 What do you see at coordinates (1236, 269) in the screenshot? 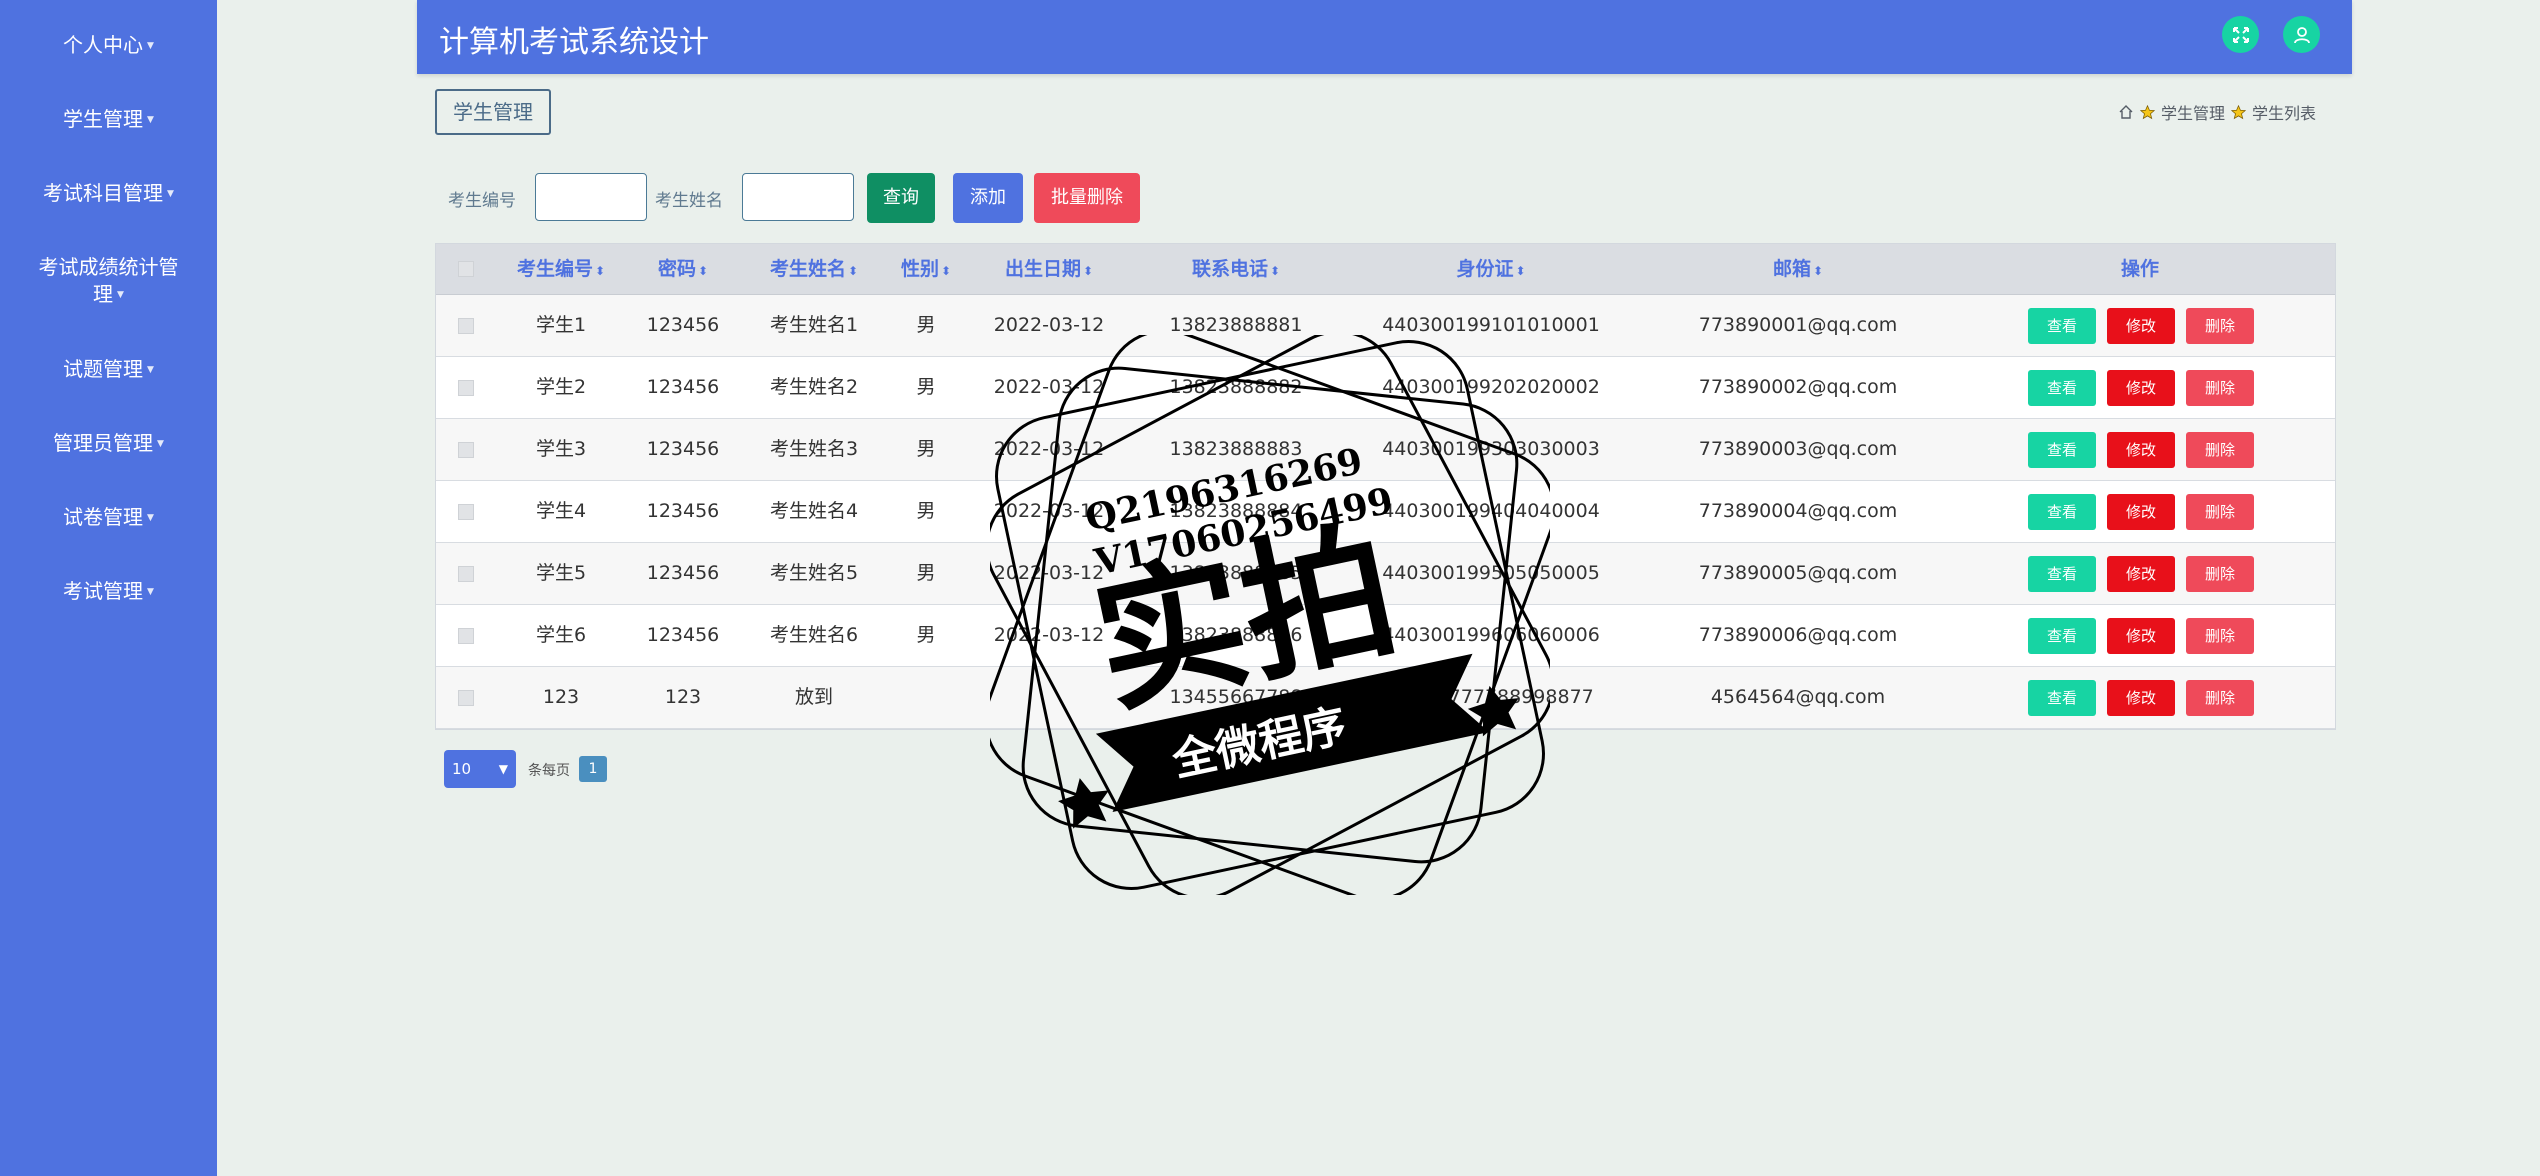
I see `column-header-phone: 联系电话 ⬍` at bounding box center [1236, 269].